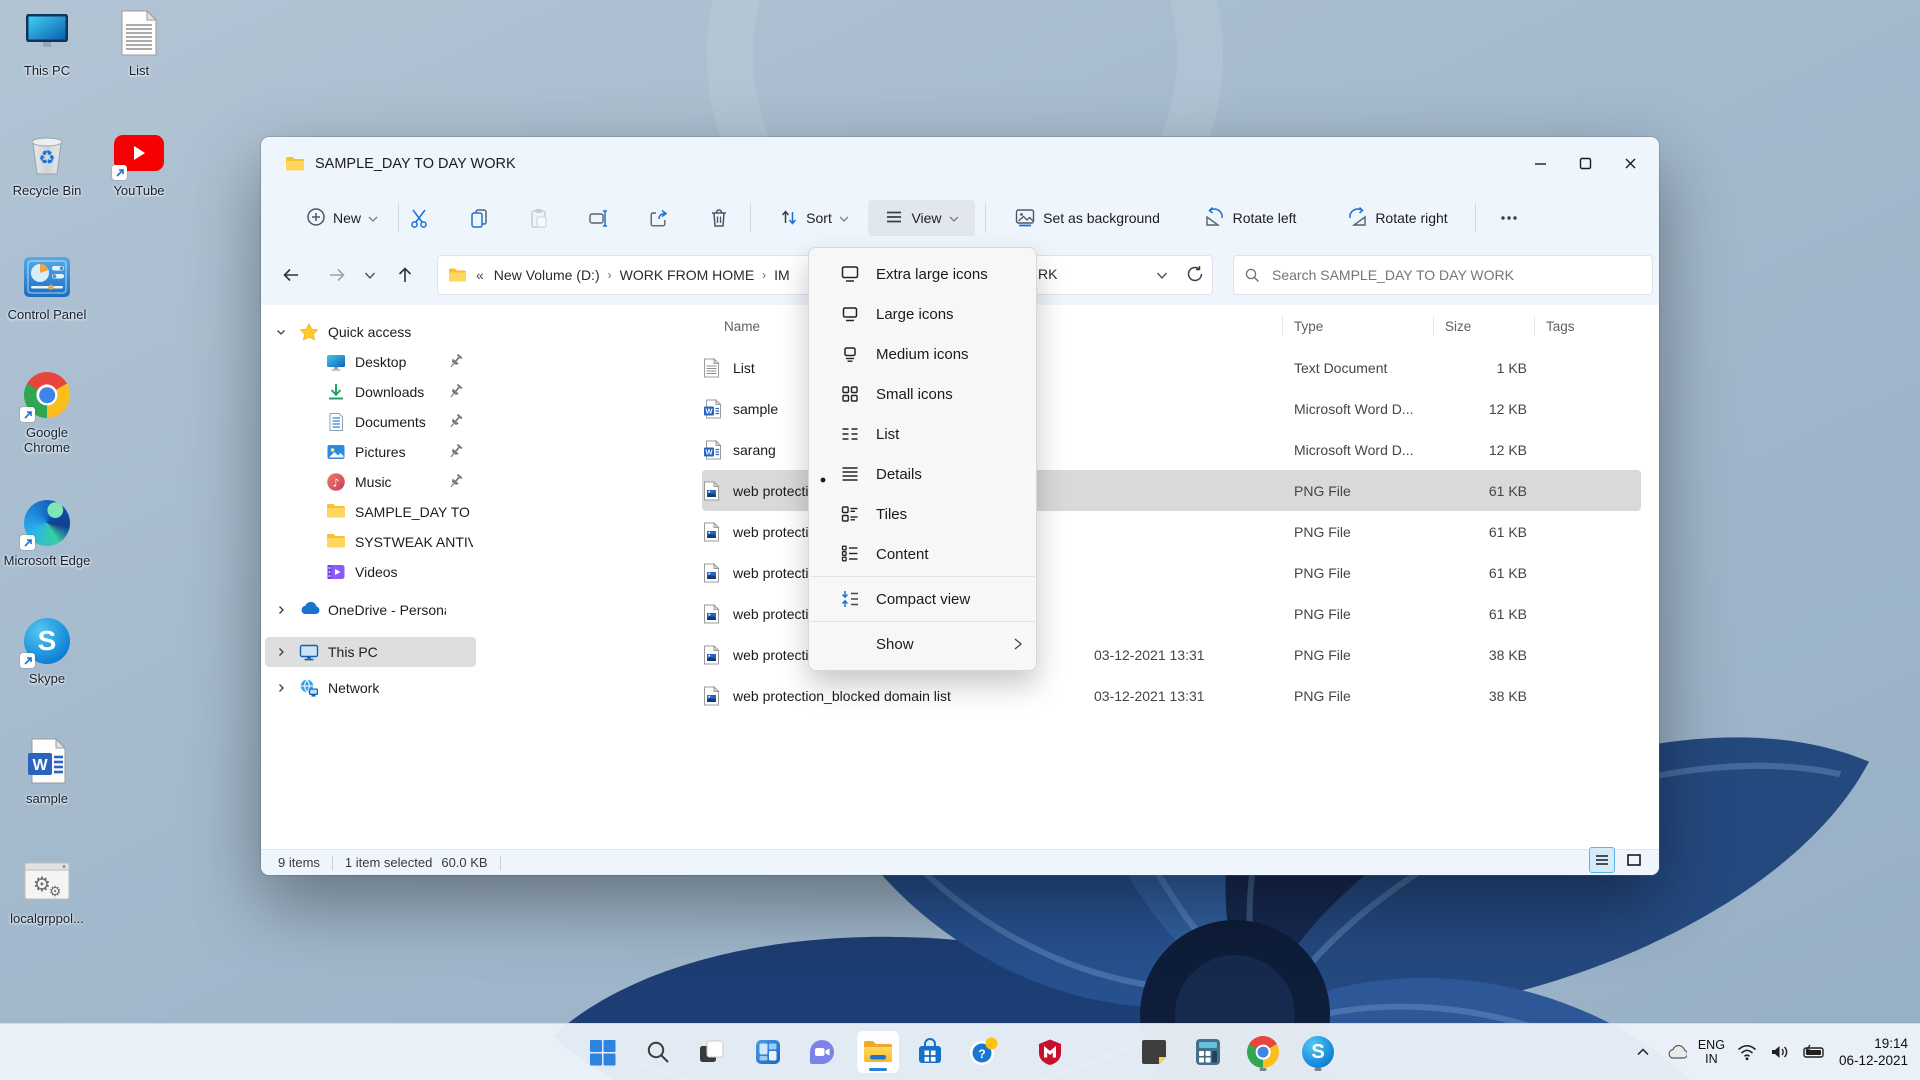 The width and height of the screenshot is (1920, 1080). What do you see at coordinates (822, 1052) in the screenshot?
I see `taskbar-chat-button` at bounding box center [822, 1052].